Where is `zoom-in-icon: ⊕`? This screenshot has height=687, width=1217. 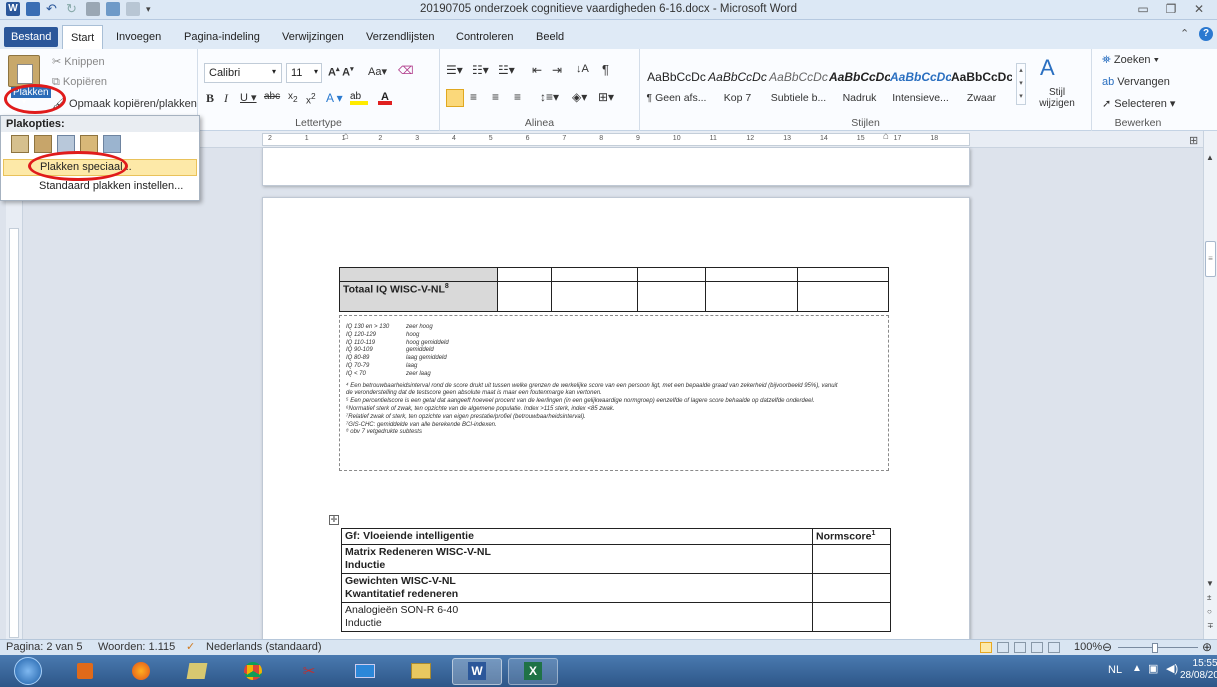 zoom-in-icon: ⊕ is located at coordinates (1207, 647).